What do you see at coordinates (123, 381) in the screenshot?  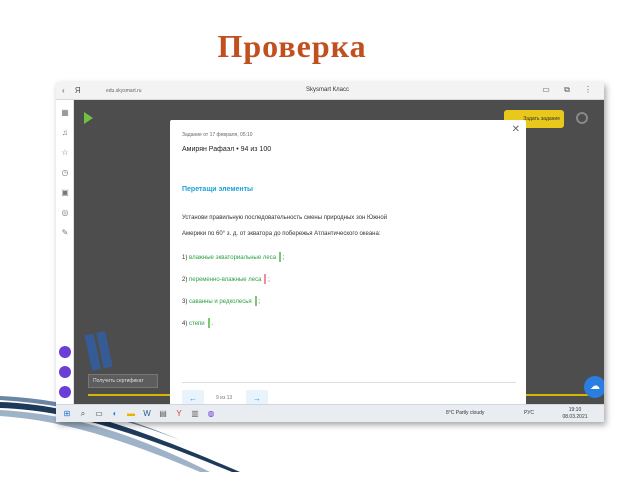 I see `certificate-button: Получить сертификат` at bounding box center [123, 381].